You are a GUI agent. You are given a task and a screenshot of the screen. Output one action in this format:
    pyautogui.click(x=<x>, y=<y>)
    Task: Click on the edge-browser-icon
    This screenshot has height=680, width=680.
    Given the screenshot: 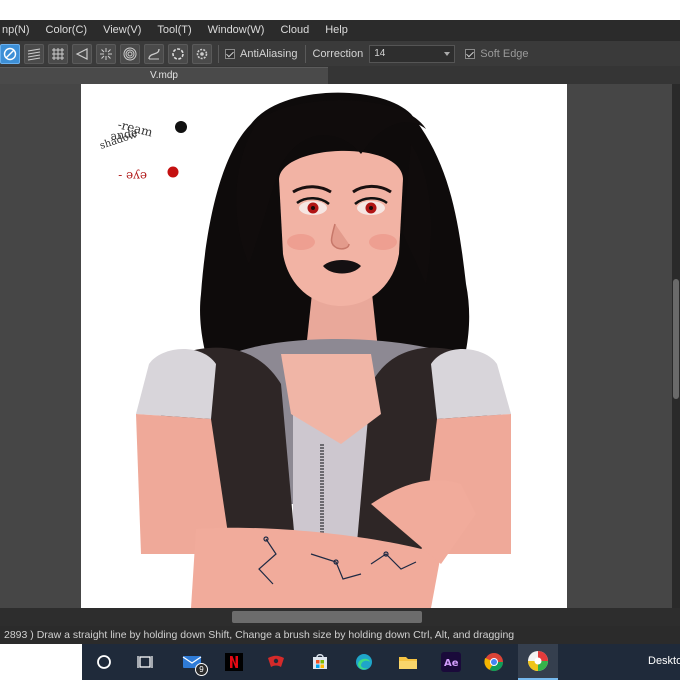 What is the action you would take?
    pyautogui.click(x=364, y=662)
    